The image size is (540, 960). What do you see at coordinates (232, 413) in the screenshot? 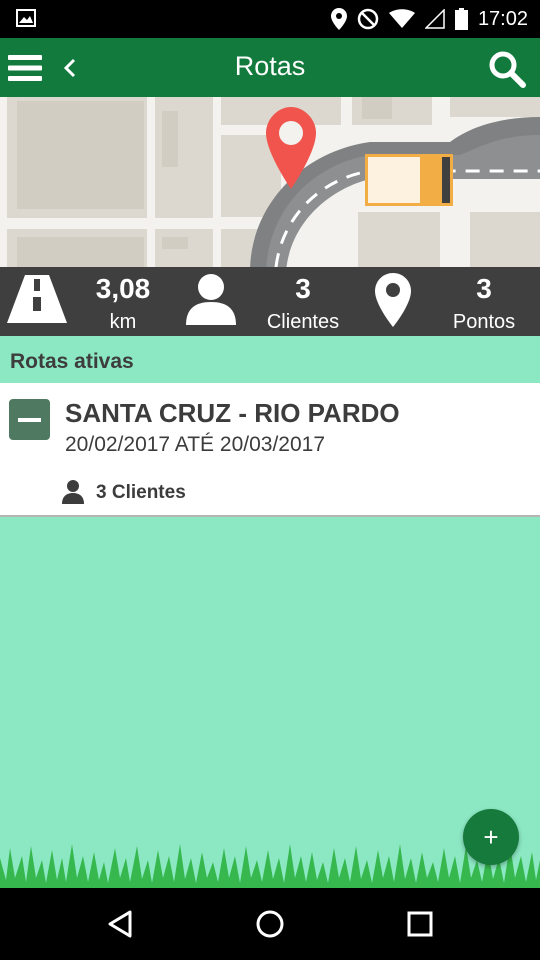
I see `route-title: SANTA CRUZ - RIO PARDO` at bounding box center [232, 413].